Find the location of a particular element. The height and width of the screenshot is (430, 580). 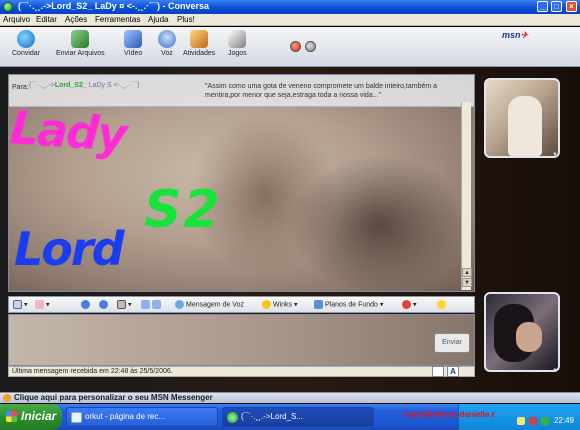

block-icon is located at coordinates (295, 46).